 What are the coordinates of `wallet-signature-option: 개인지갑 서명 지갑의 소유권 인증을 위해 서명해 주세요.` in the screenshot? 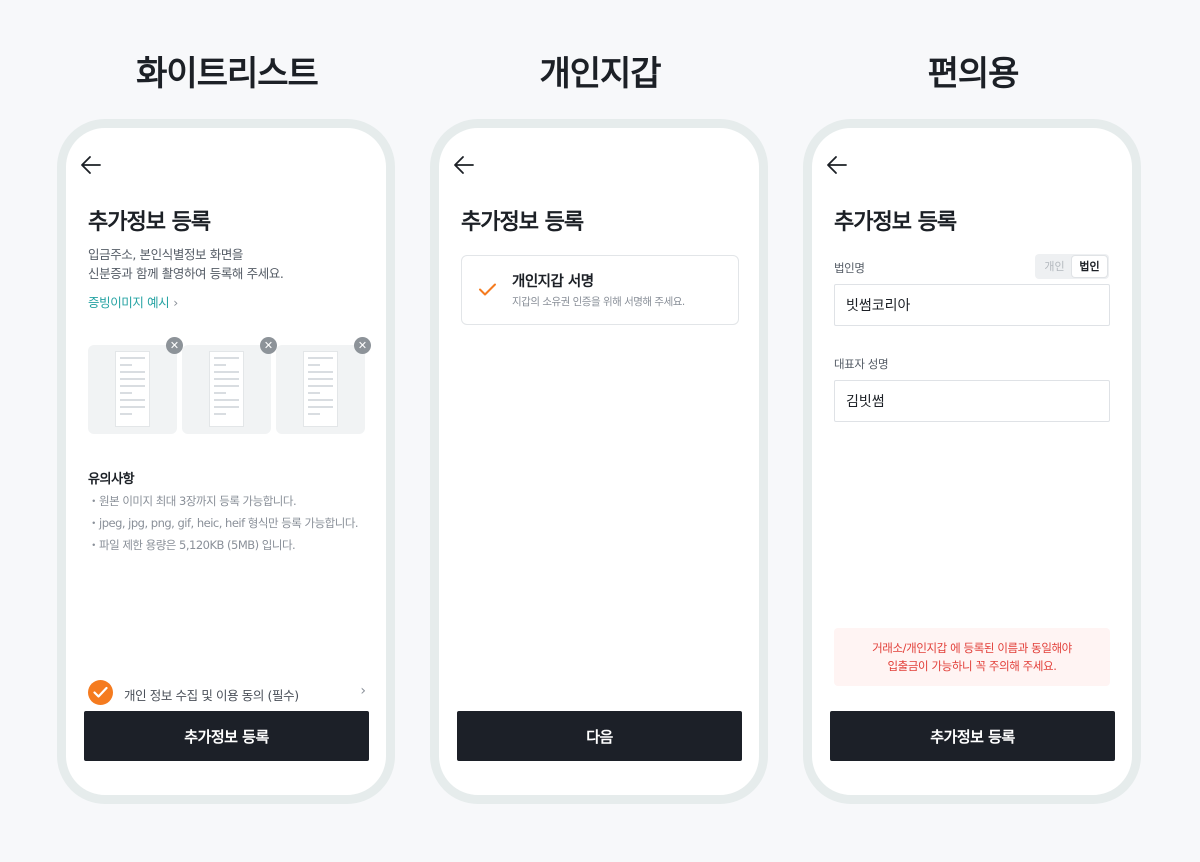 It's located at (600, 290).